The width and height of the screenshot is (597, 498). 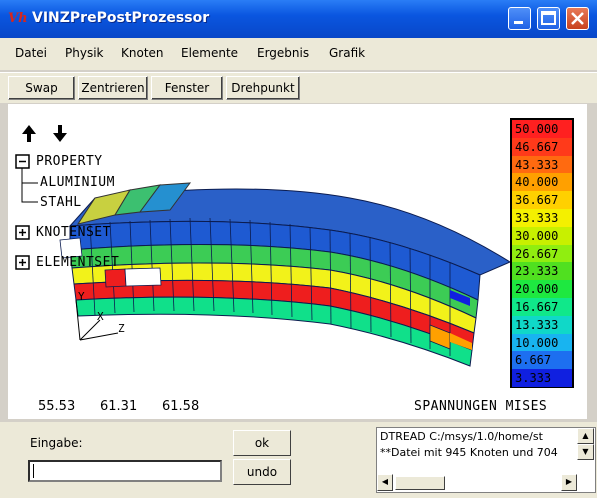 What do you see at coordinates (100, 316) in the screenshot?
I see `axis-x-label: X` at bounding box center [100, 316].